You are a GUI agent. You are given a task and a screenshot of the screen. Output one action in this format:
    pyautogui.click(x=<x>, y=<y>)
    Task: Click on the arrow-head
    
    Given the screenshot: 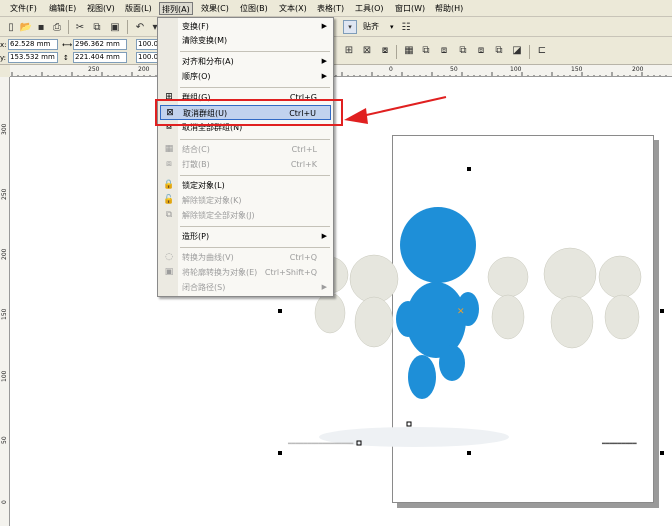 What is the action you would take?
    pyautogui.click(x=356, y=116)
    